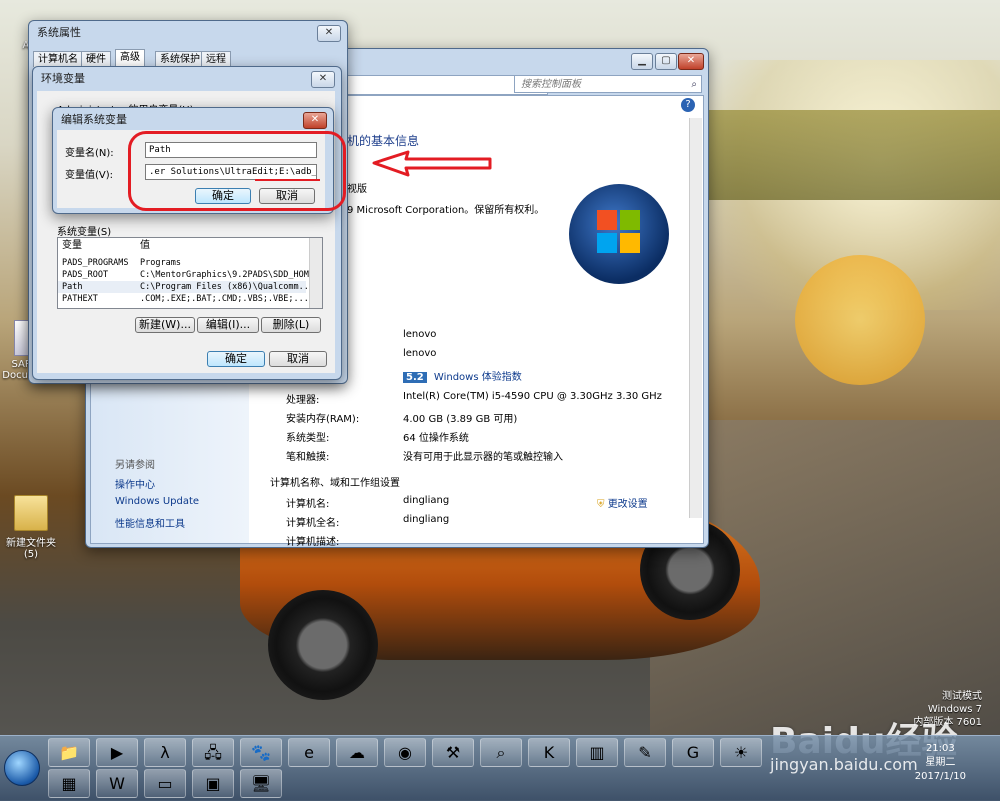 The height and width of the screenshot is (801, 1000). Describe the element at coordinates (688, 105) in the screenshot. I see `help-icon: ?` at that location.